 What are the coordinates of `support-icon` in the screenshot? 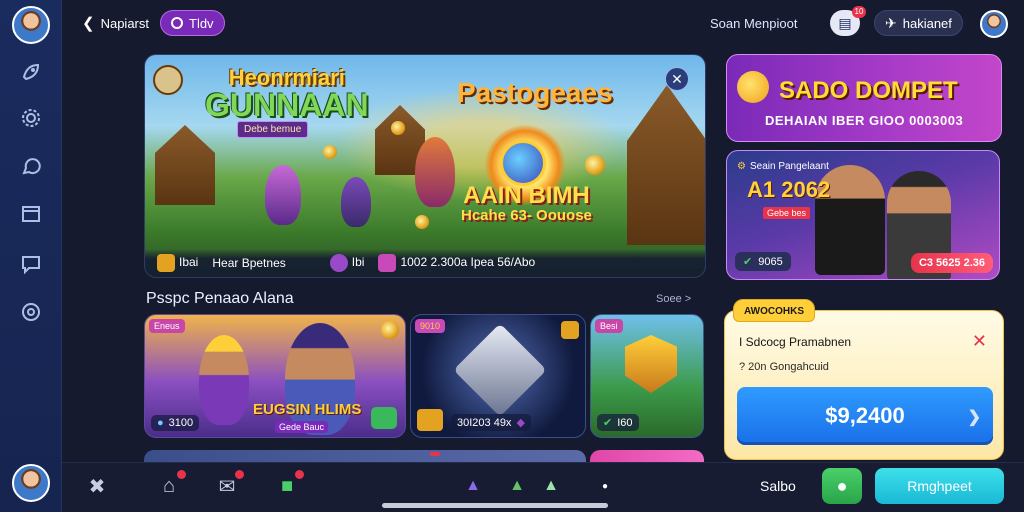 It's located at (31, 312).